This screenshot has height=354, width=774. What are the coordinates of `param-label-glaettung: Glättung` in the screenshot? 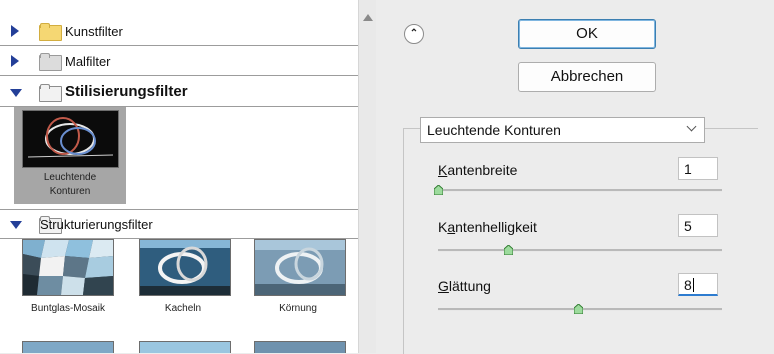 It's located at (464, 286).